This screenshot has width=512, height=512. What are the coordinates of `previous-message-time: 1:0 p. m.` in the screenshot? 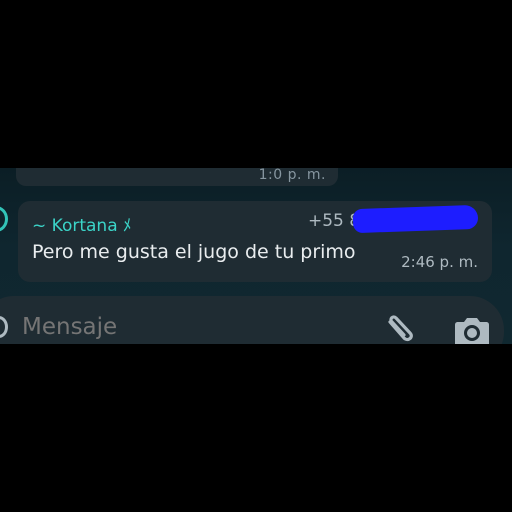 It's located at (292, 175).